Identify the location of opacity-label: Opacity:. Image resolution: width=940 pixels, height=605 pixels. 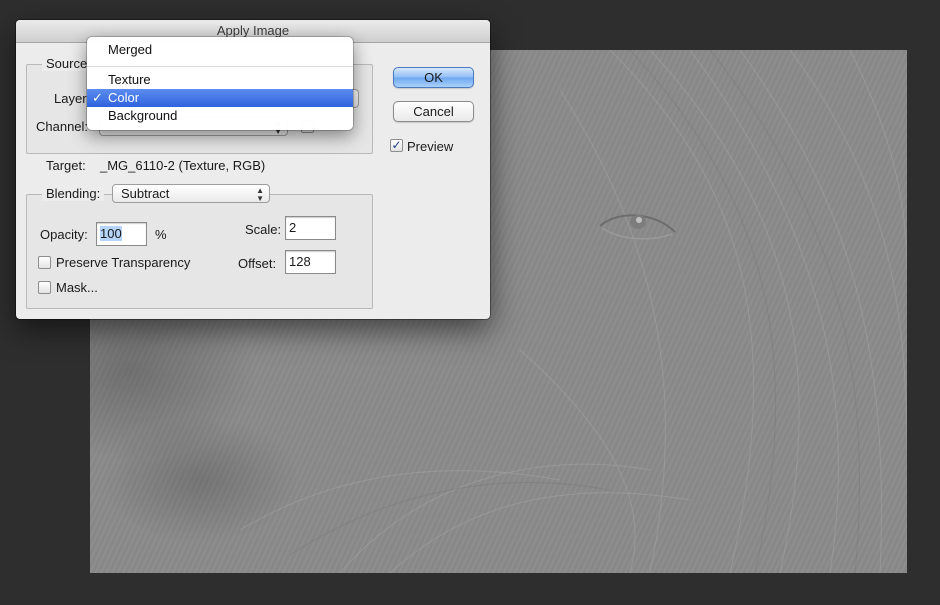
(64, 234).